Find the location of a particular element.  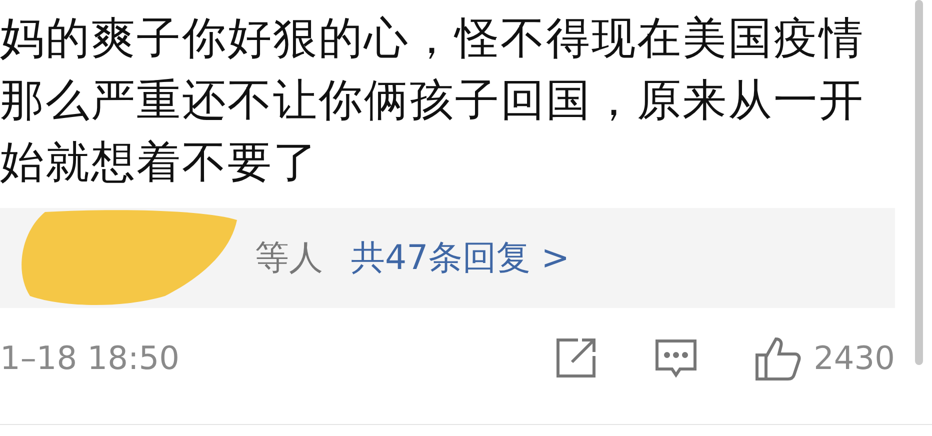

reply-users: 等人 is located at coordinates (289, 258).